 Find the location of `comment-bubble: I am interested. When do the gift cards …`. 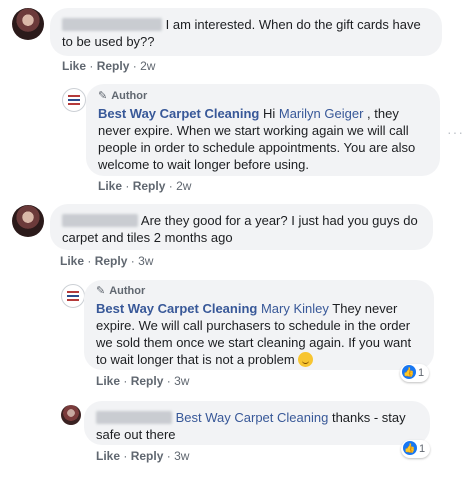

comment-bubble: I am interested. When do the gift cards … is located at coordinates (246, 32).